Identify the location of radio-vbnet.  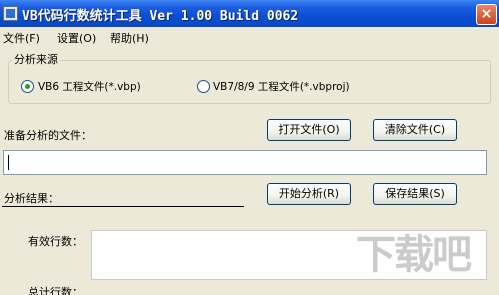
(203, 86).